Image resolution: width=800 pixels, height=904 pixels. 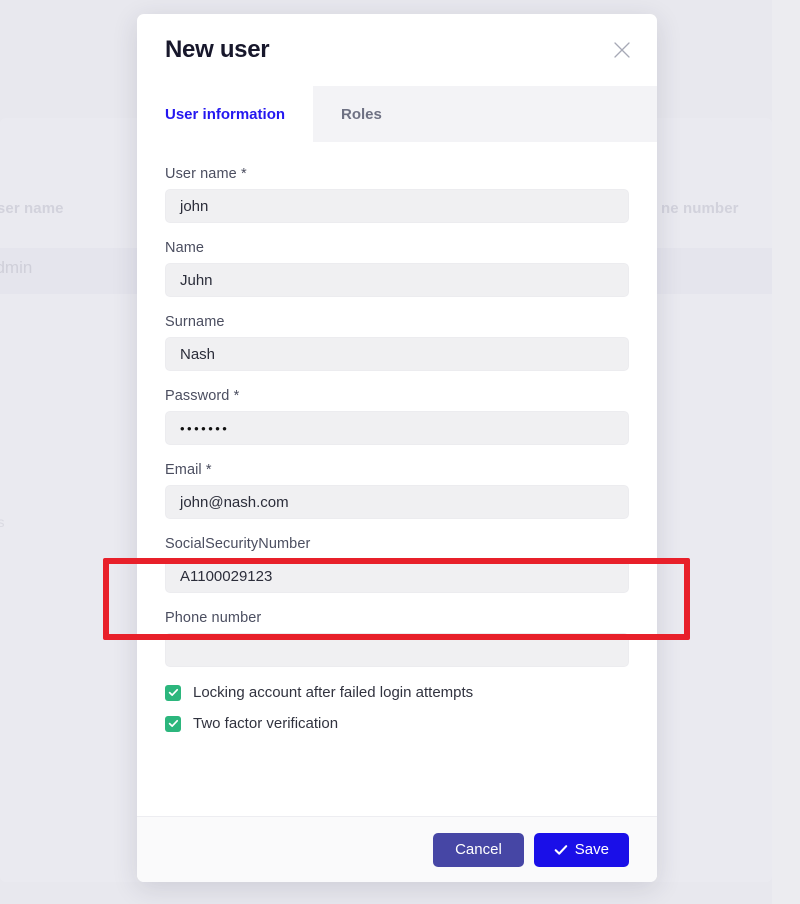 What do you see at coordinates (397, 206) in the screenshot?
I see `user-name-input: john` at bounding box center [397, 206].